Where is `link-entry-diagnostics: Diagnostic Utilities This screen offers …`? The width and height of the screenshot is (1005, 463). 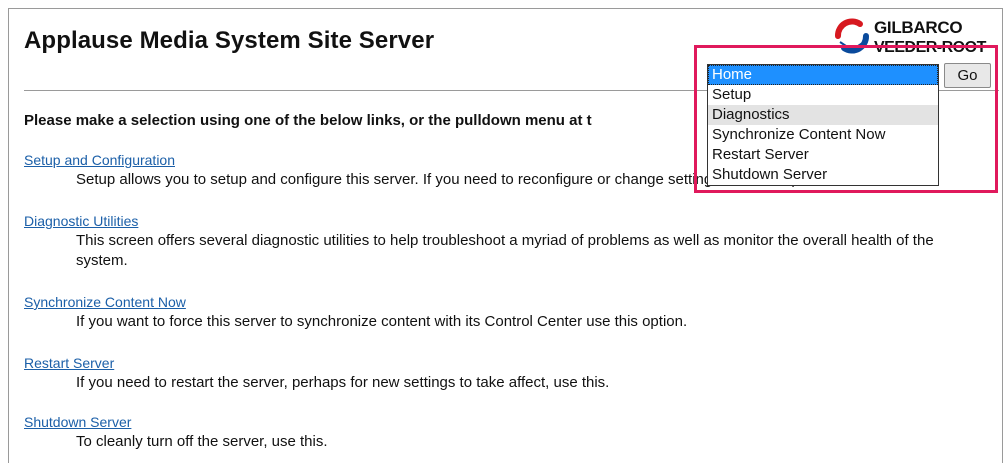 link-entry-diagnostics: Diagnostic Utilities This screen offers … is located at coordinates (504, 242).